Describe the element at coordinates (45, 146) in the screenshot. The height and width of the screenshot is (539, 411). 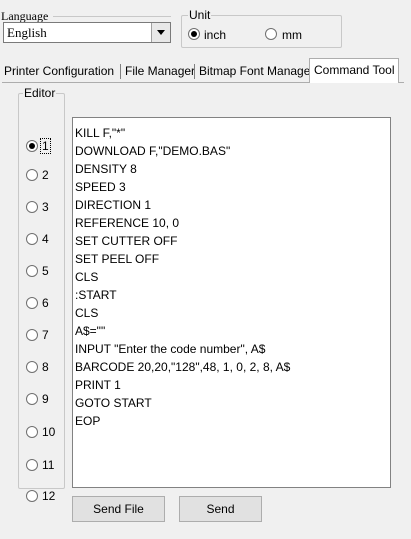
I see `editor-label-1: 1` at that location.